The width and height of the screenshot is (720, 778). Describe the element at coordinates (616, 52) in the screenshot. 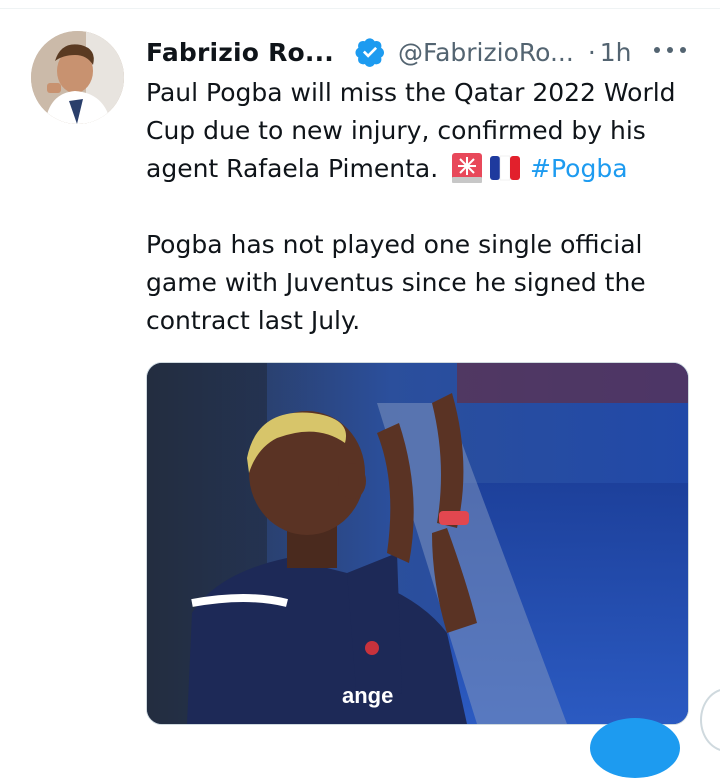

I see `tweet-timestamp: 1h` at that location.